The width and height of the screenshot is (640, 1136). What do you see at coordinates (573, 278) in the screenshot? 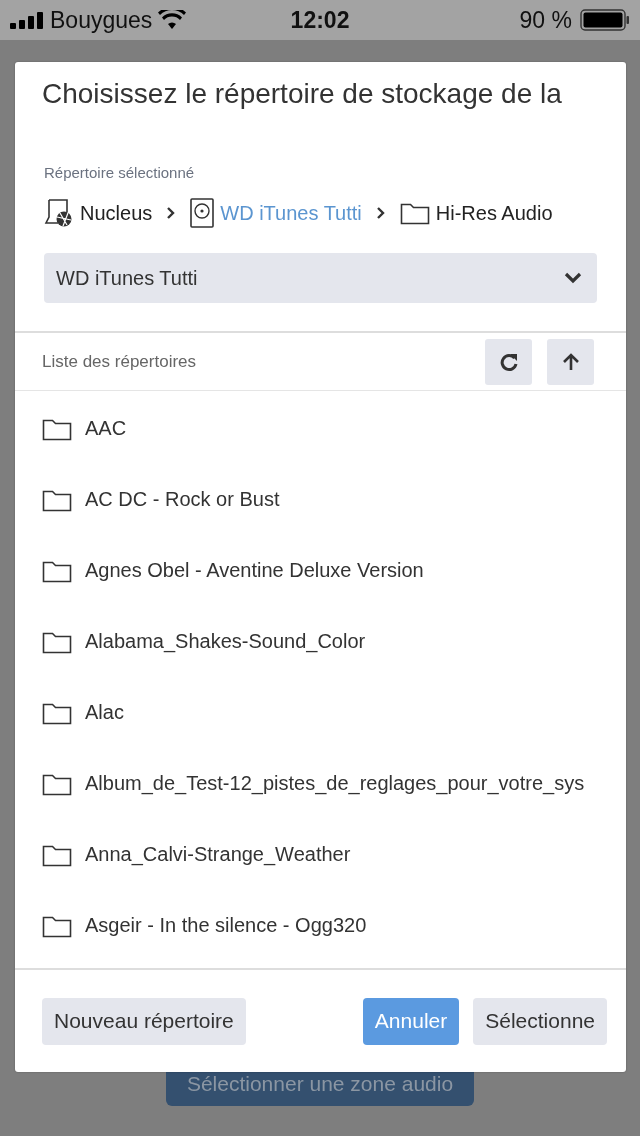
I see `chevron-down-icon` at bounding box center [573, 278].